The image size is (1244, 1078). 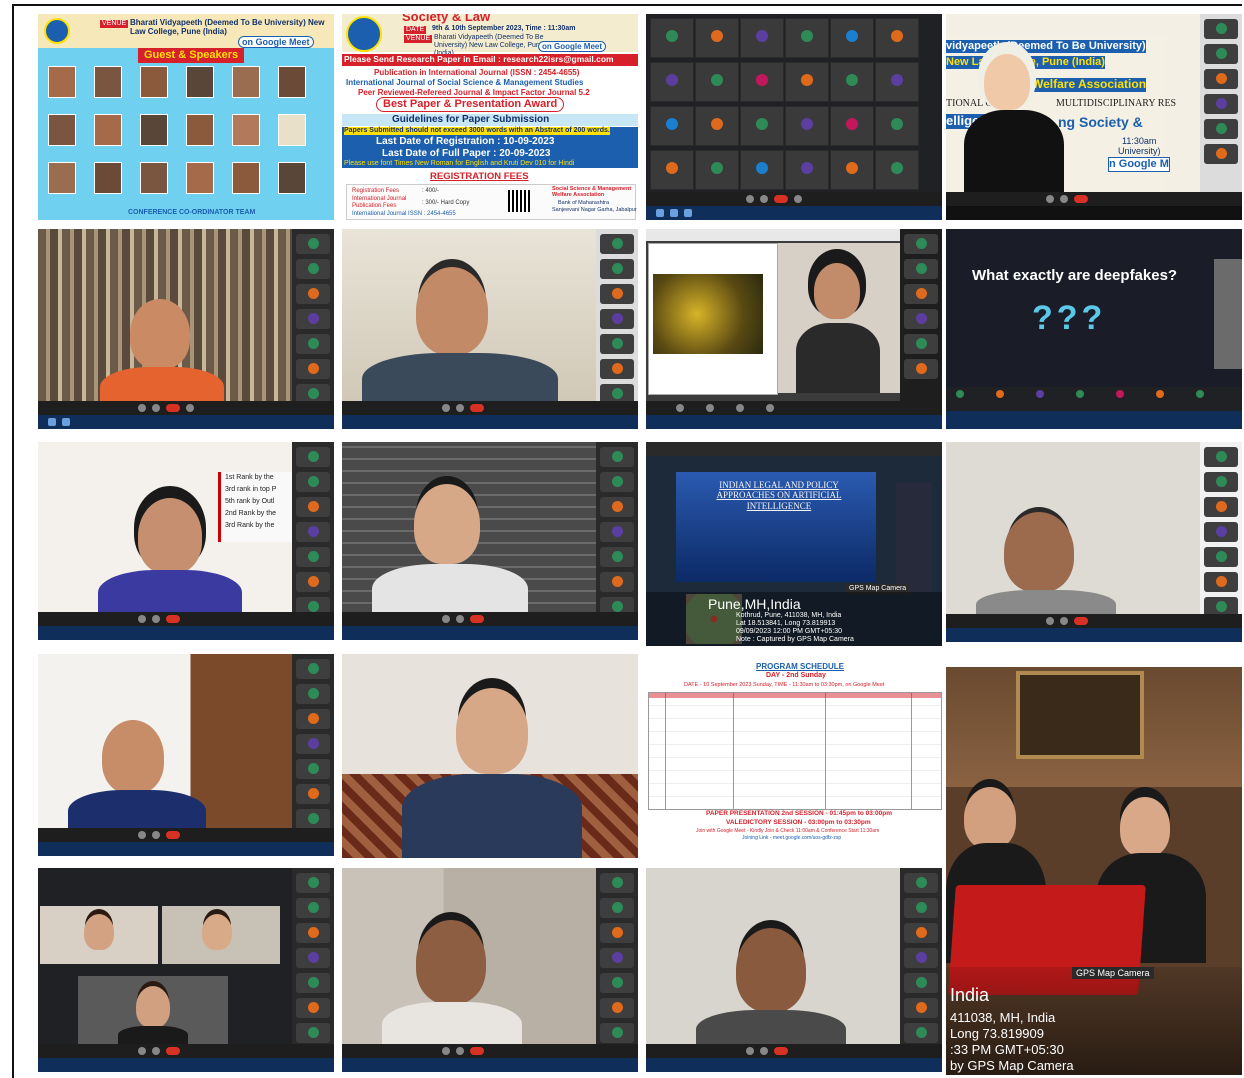 What do you see at coordinates (431, 191) in the screenshot?
I see `fee-value-1: : 400/-` at bounding box center [431, 191].